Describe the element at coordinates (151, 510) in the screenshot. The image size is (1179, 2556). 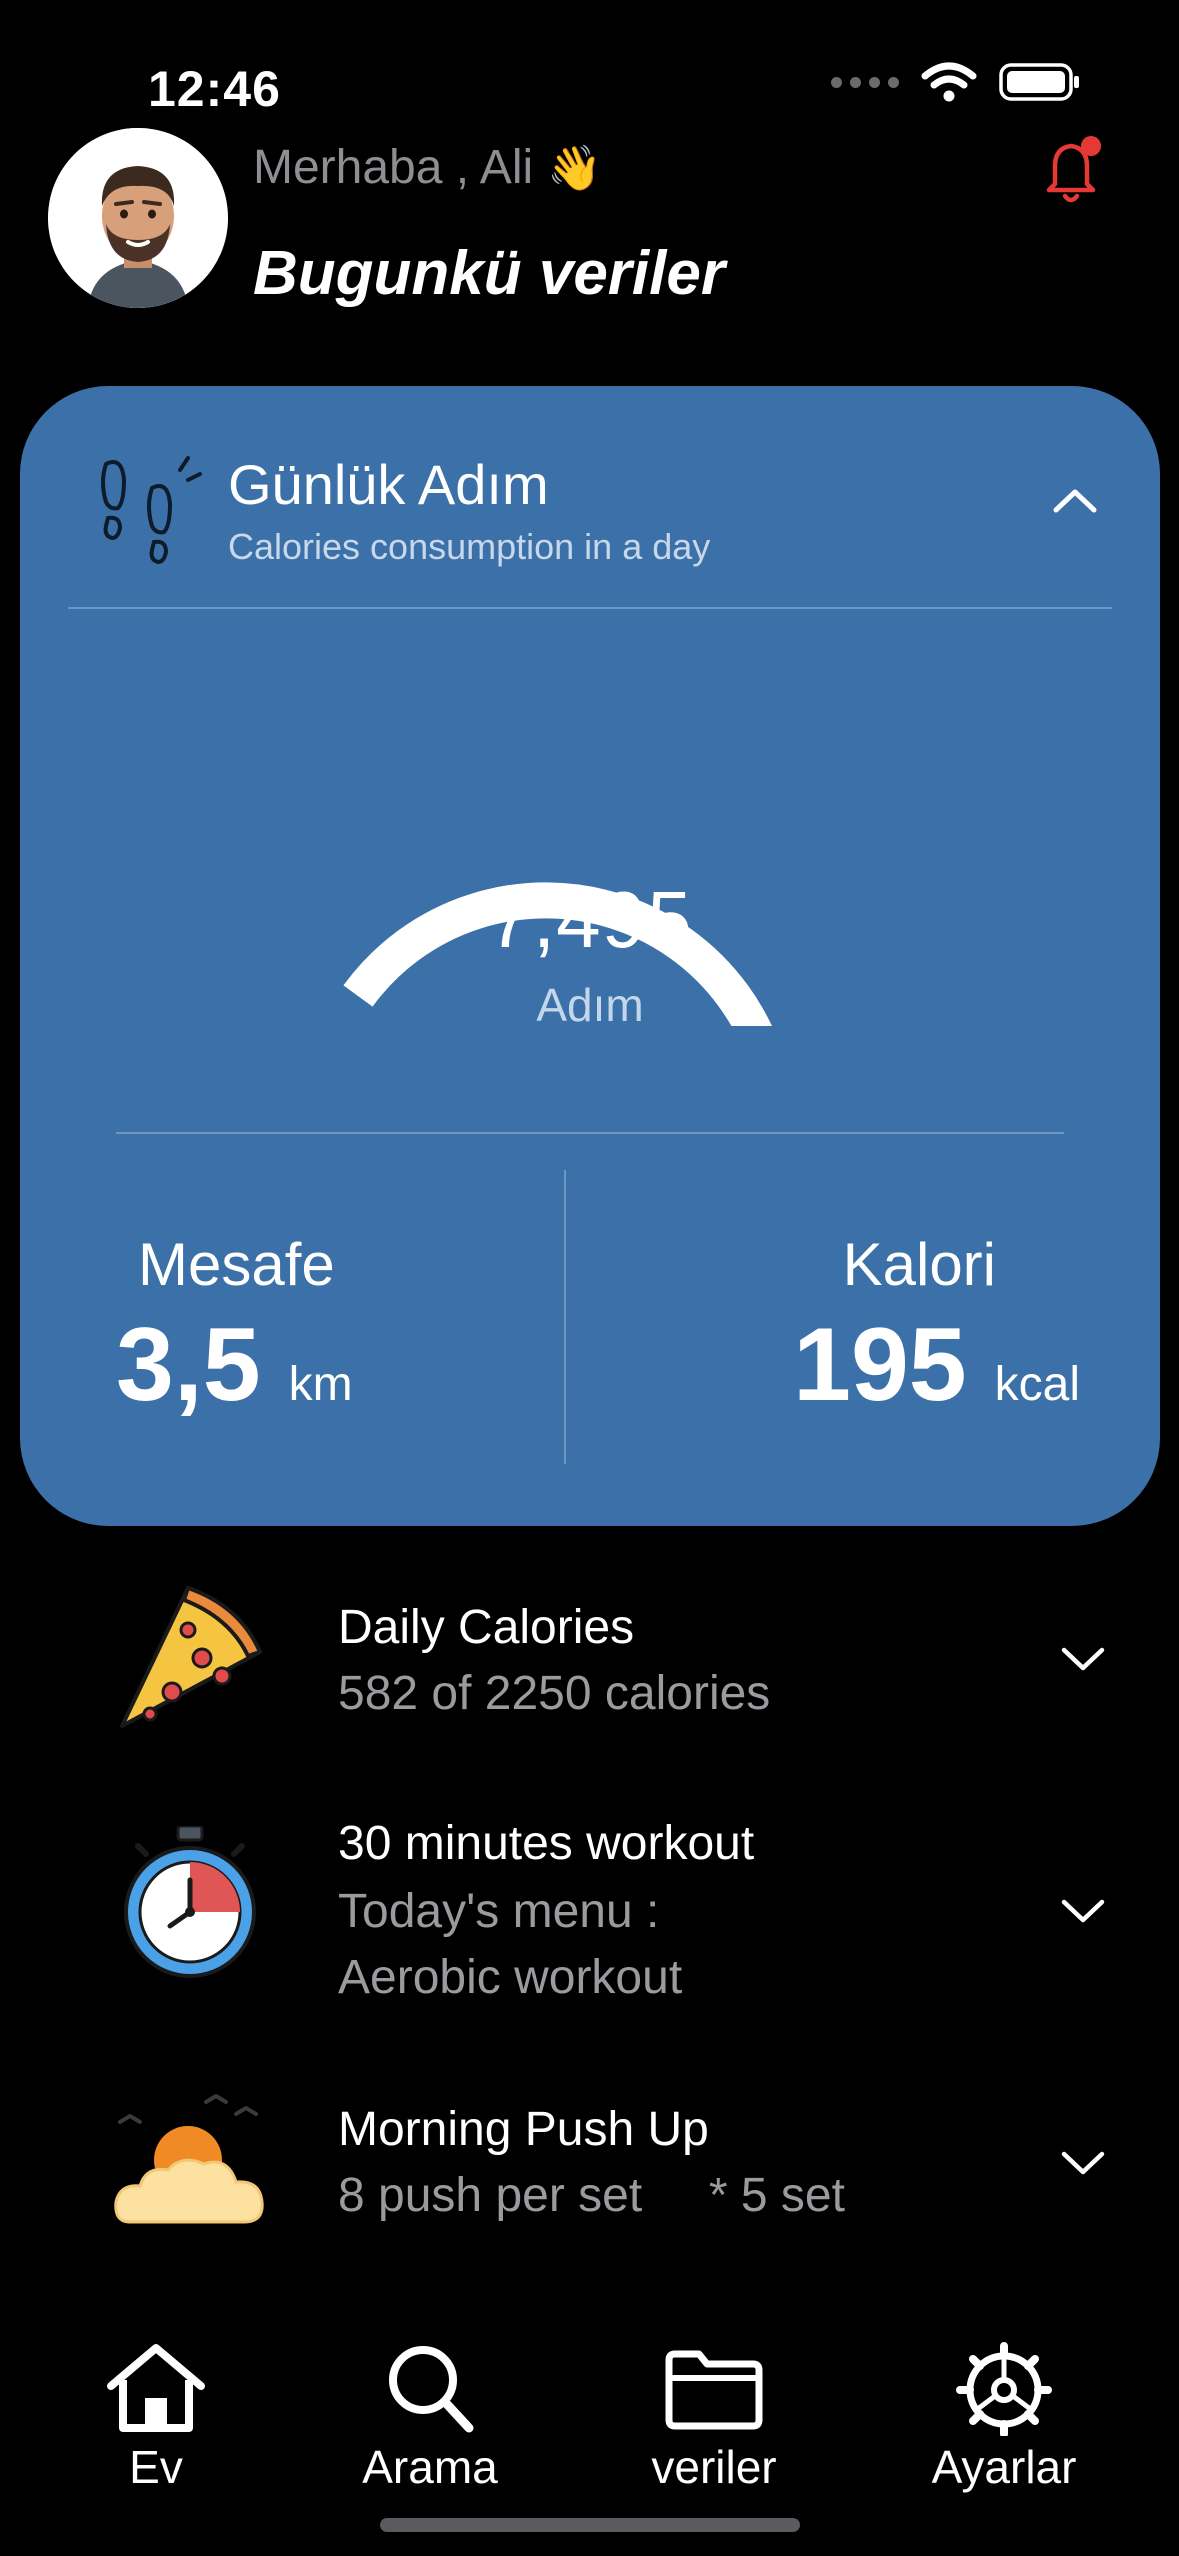
I see `footprints-icon` at that location.